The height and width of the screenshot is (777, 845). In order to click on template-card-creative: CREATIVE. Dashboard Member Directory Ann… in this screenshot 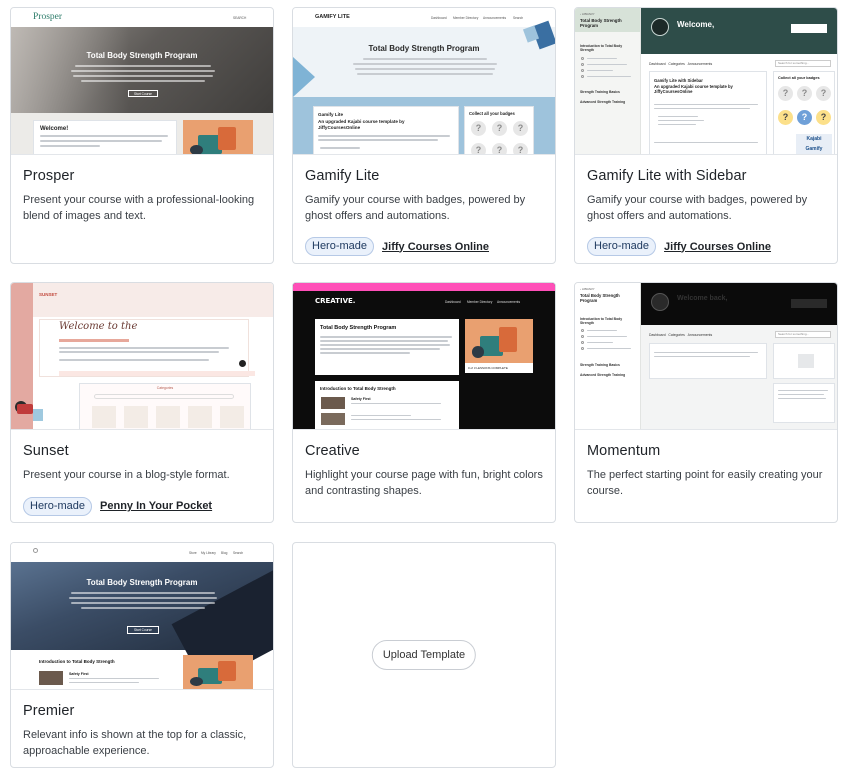, I will do `click(424, 402)`.